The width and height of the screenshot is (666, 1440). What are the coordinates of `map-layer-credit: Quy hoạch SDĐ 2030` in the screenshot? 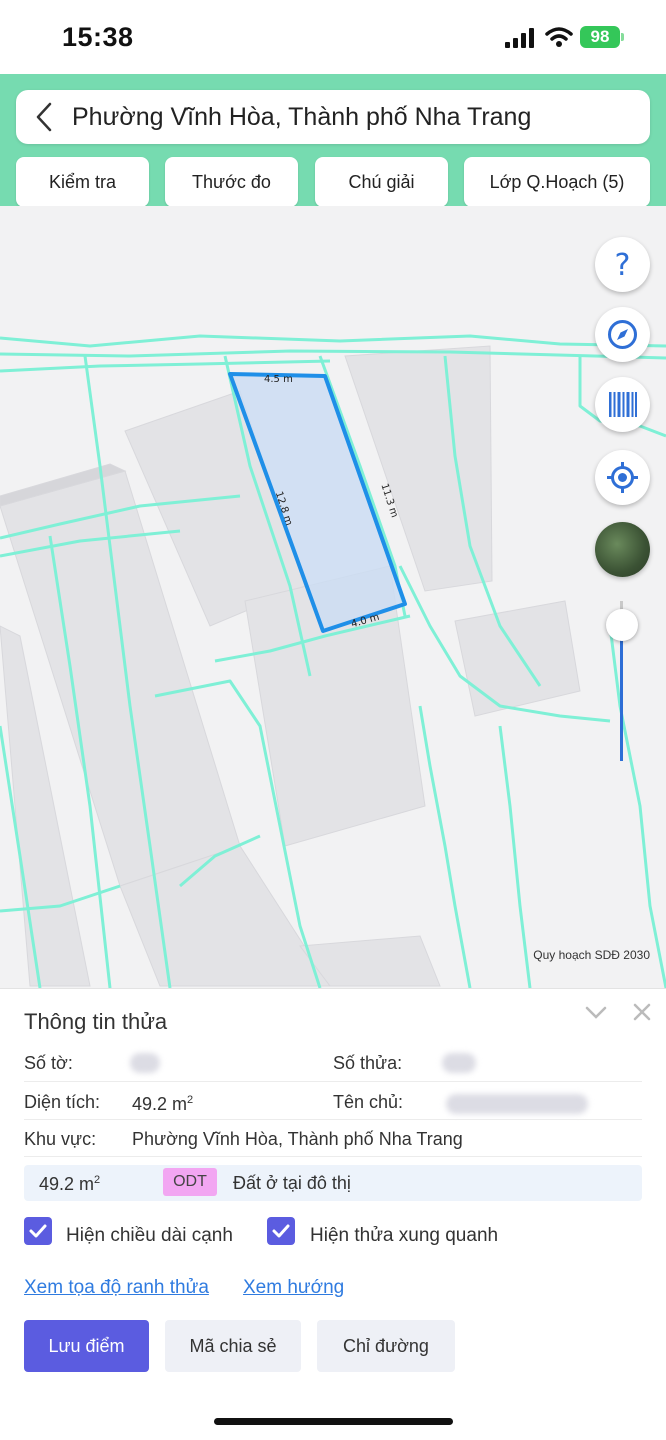 It's located at (591, 955).